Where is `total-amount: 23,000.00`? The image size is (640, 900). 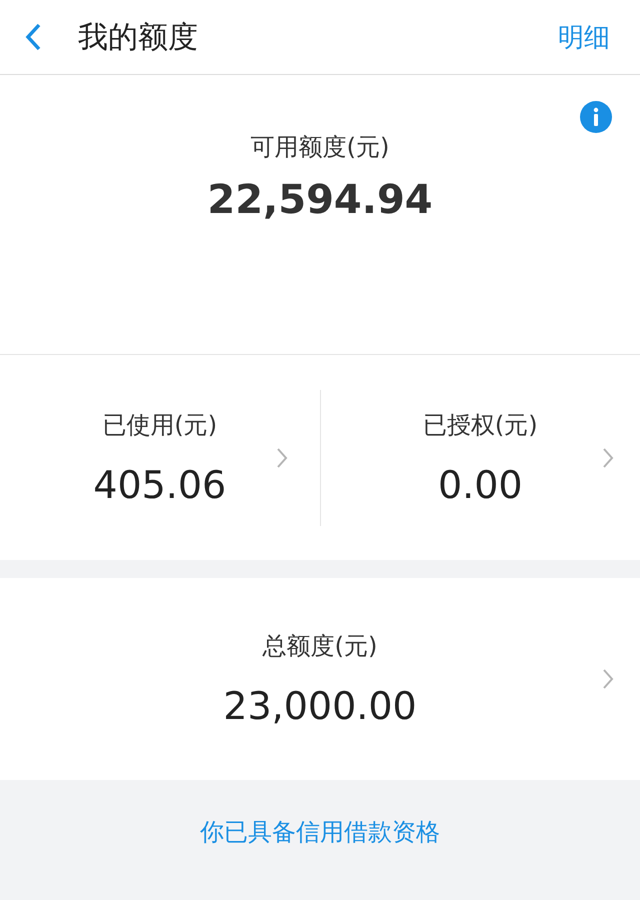 total-amount: 23,000.00 is located at coordinates (320, 706).